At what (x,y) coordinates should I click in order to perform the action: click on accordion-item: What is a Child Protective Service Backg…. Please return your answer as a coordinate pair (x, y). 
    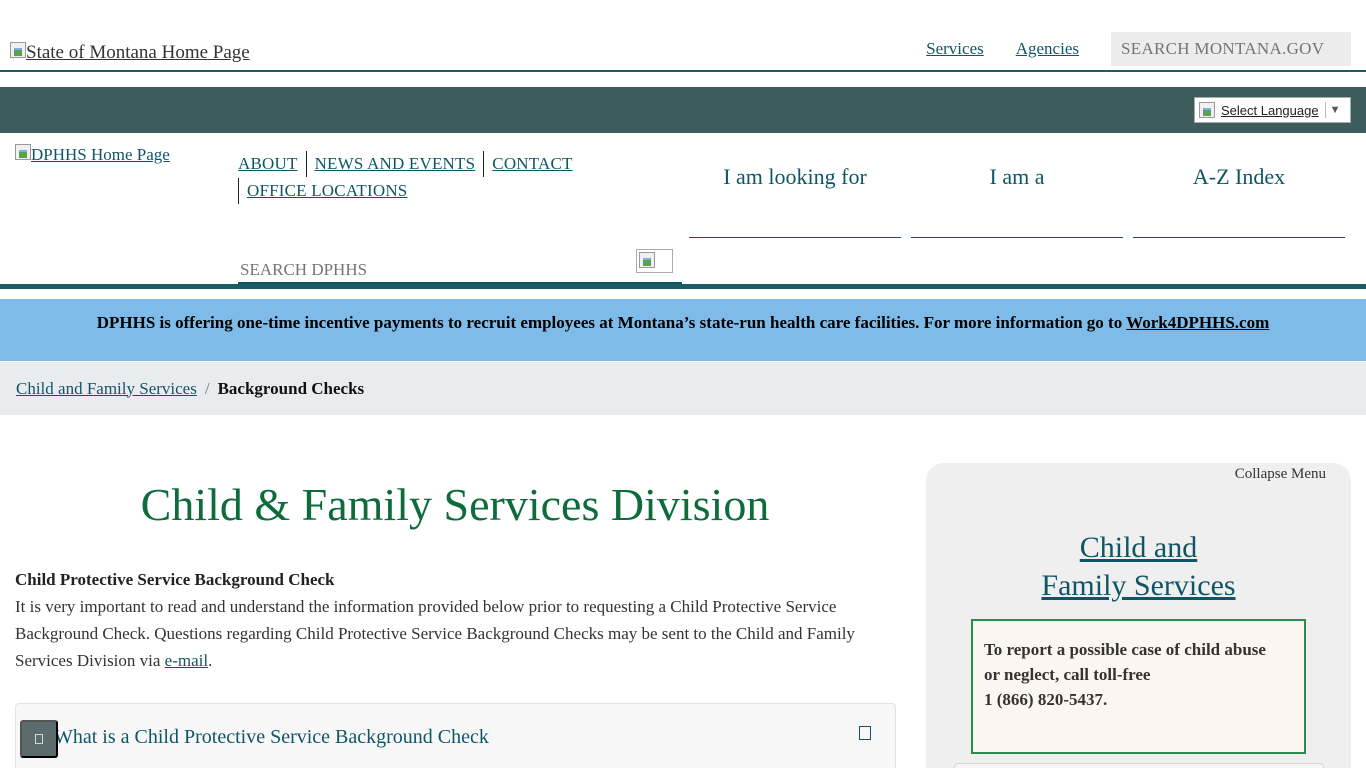
    Looking at the image, I should click on (455, 735).